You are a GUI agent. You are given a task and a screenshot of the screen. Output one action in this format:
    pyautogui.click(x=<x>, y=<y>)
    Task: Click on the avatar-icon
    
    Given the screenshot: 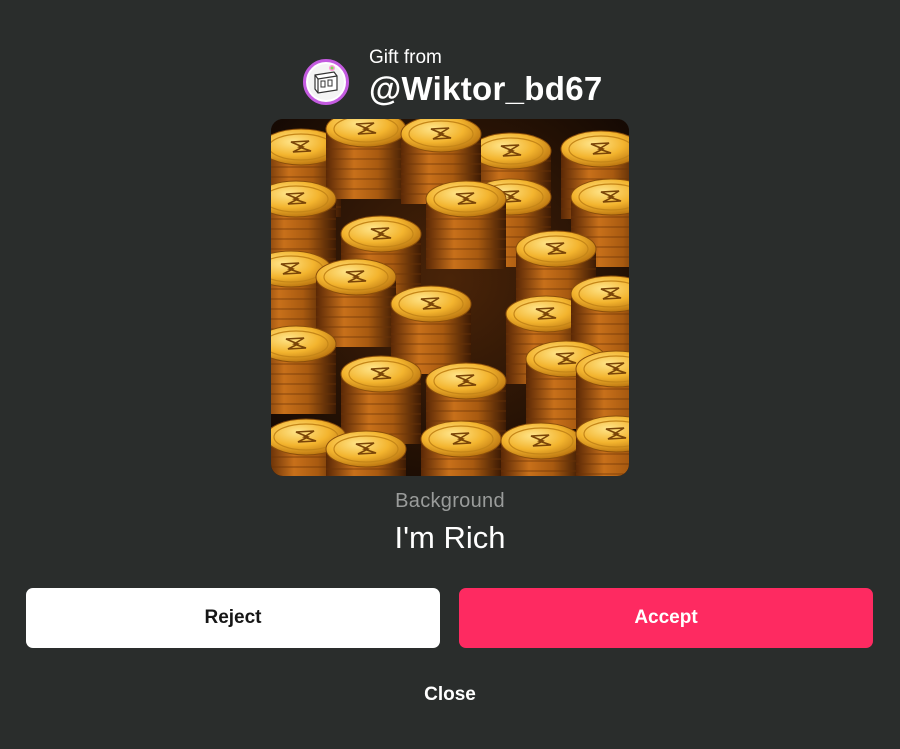 What is the action you would take?
    pyautogui.click(x=326, y=82)
    